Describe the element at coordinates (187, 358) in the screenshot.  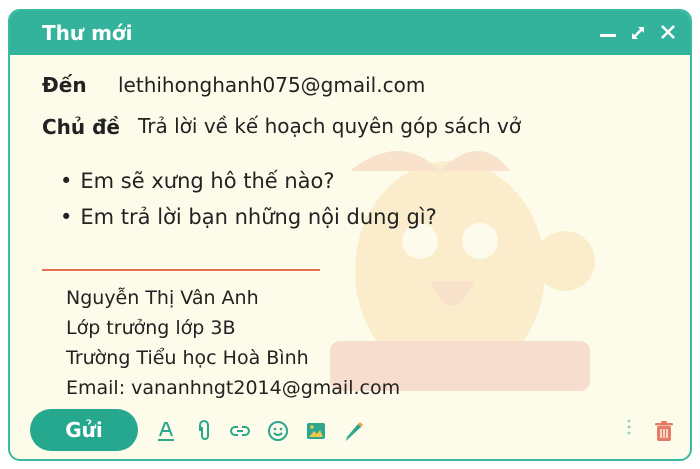
I see `signature-school: Trường Tiểu học Hoà Bình` at that location.